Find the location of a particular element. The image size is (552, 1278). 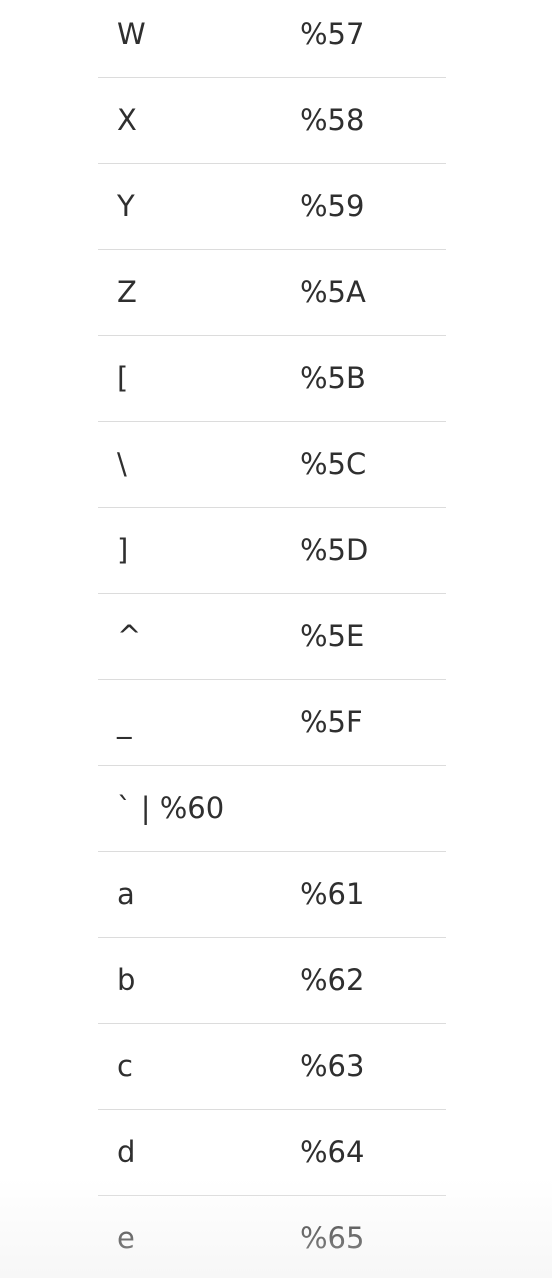

encoded-value-cell: %61 is located at coordinates (332, 894).